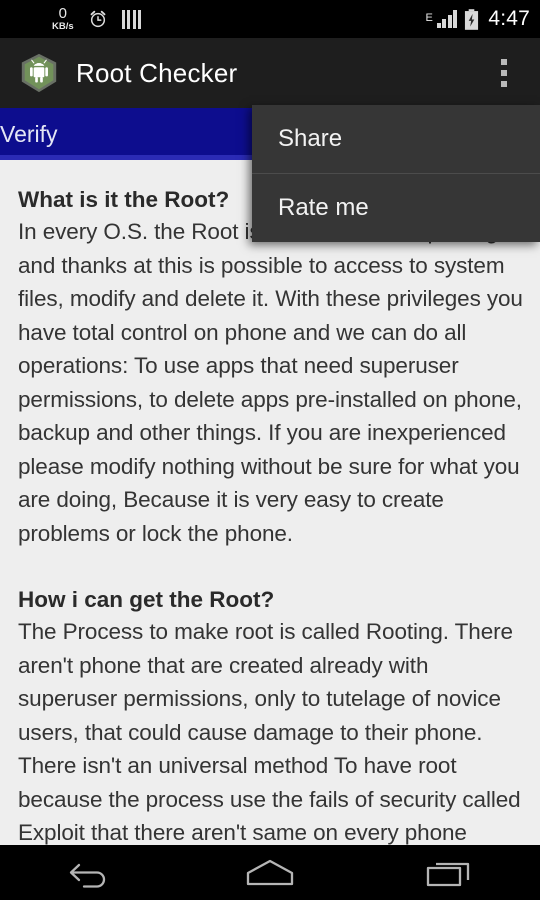  Describe the element at coordinates (98, 19) in the screenshot. I see `alarm-clock-icon` at that location.